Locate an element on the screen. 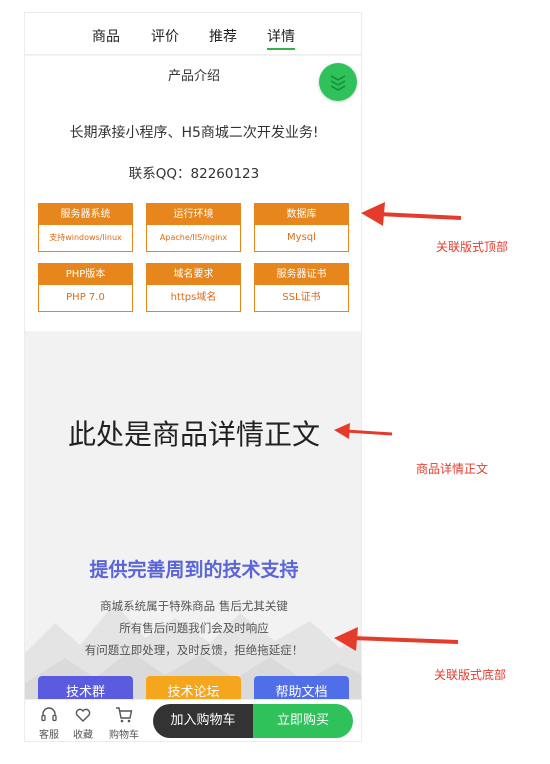 This screenshot has width=550, height=764. spec-certificate: 服务器证书 SSL证书 is located at coordinates (301, 287).